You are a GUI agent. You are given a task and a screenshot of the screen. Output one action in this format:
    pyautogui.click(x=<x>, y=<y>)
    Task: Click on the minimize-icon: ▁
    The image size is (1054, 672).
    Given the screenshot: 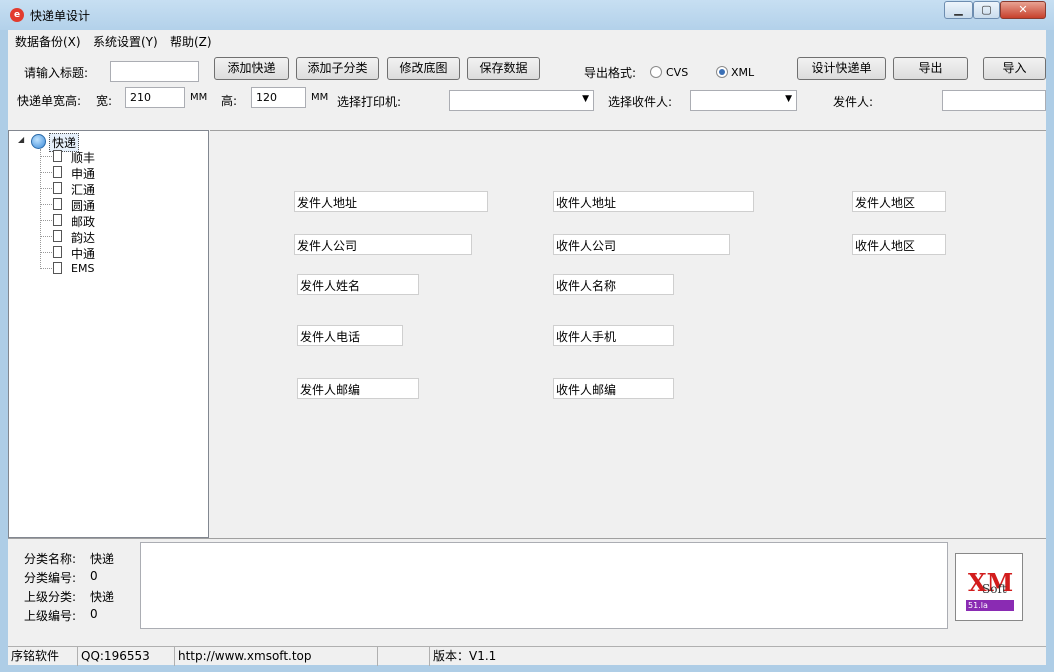 What is the action you would take?
    pyautogui.click(x=958, y=10)
    